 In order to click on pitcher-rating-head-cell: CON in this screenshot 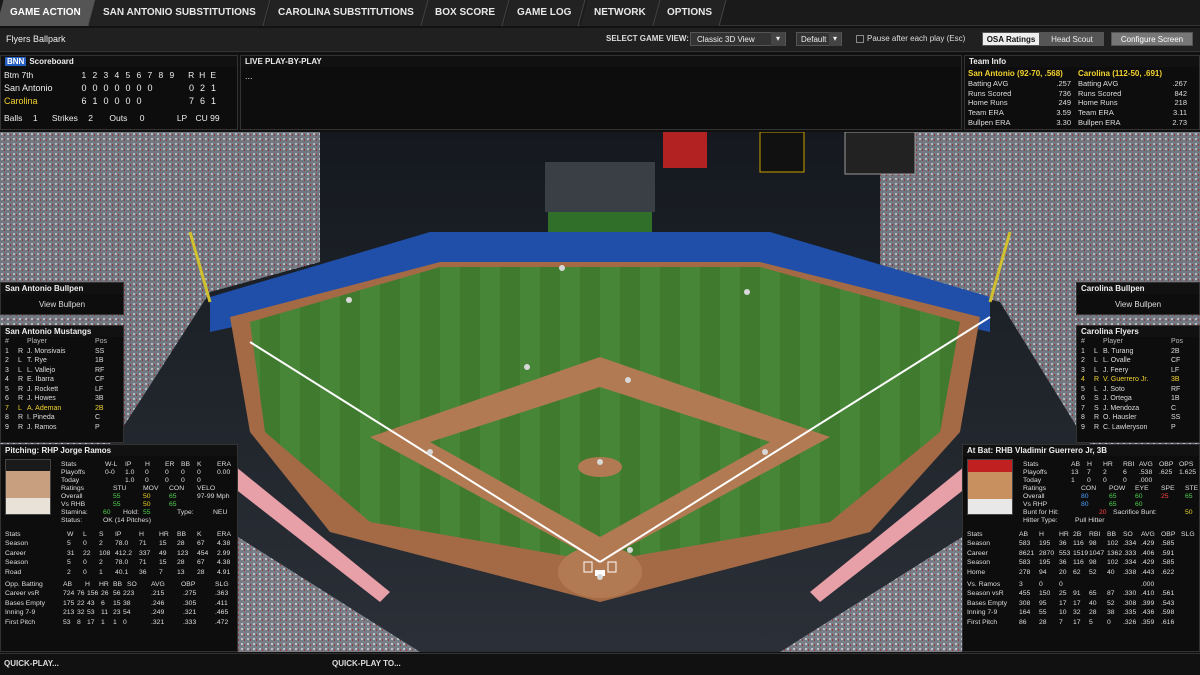, I will do `click(177, 488)`.